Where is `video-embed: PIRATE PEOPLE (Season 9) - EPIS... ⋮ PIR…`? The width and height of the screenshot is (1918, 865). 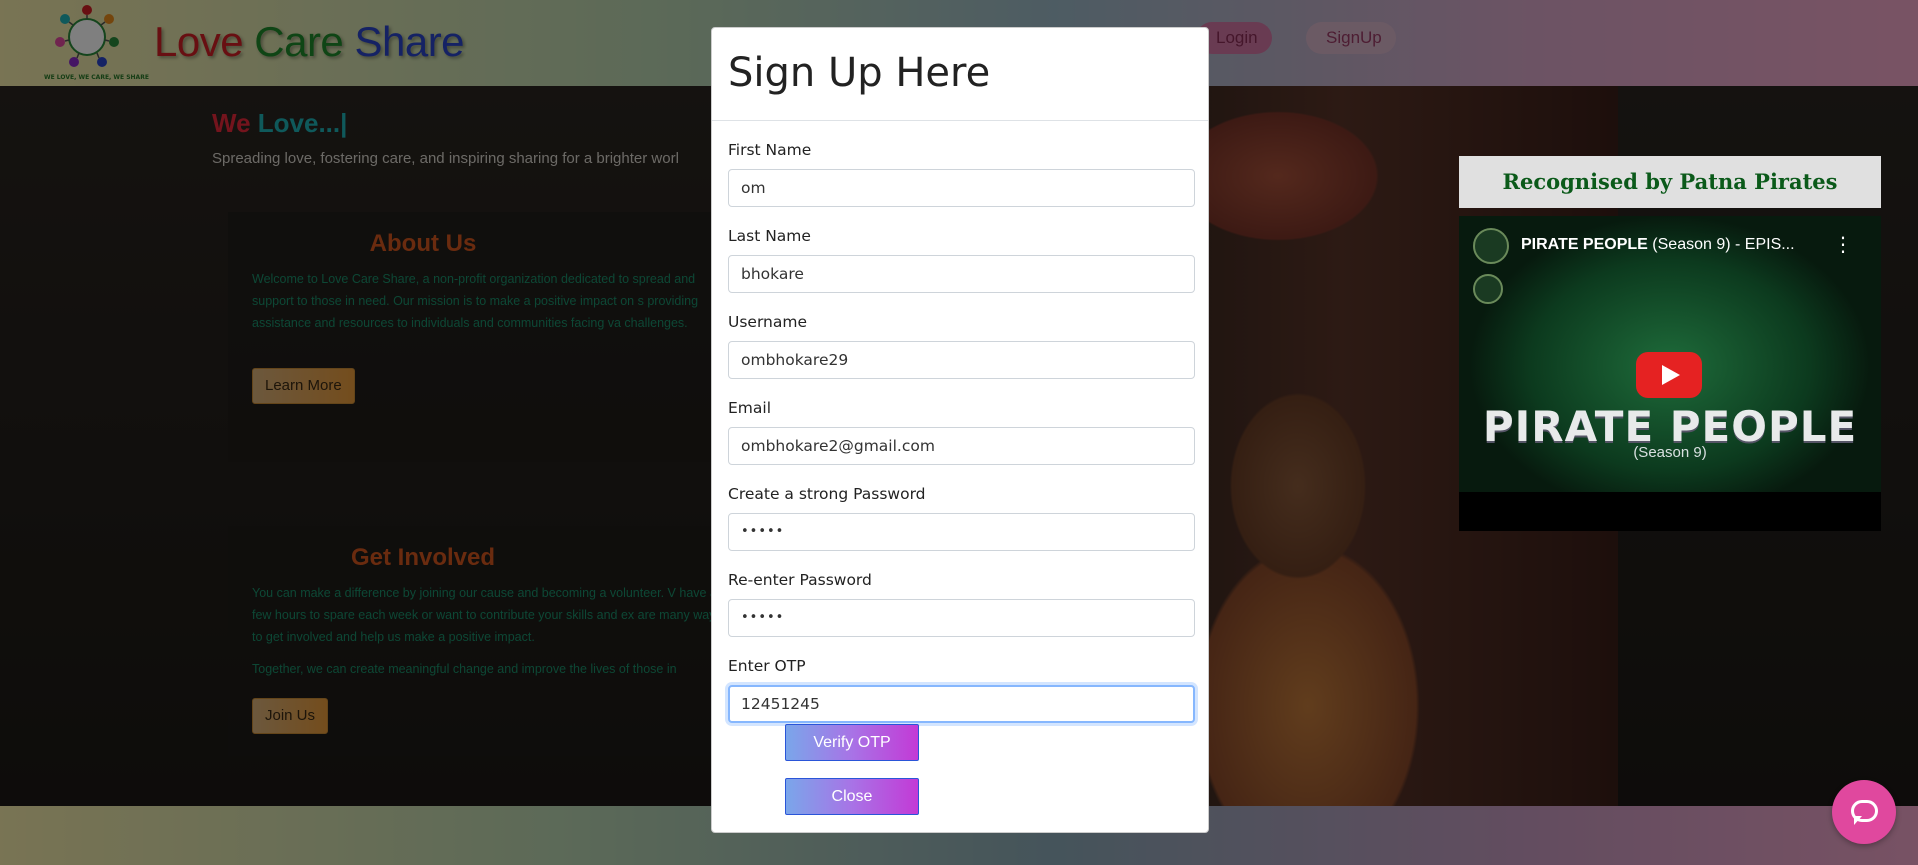
video-embed: PIRATE PEOPLE (Season 9) - EPIS... ⋮ PIR… is located at coordinates (1670, 373).